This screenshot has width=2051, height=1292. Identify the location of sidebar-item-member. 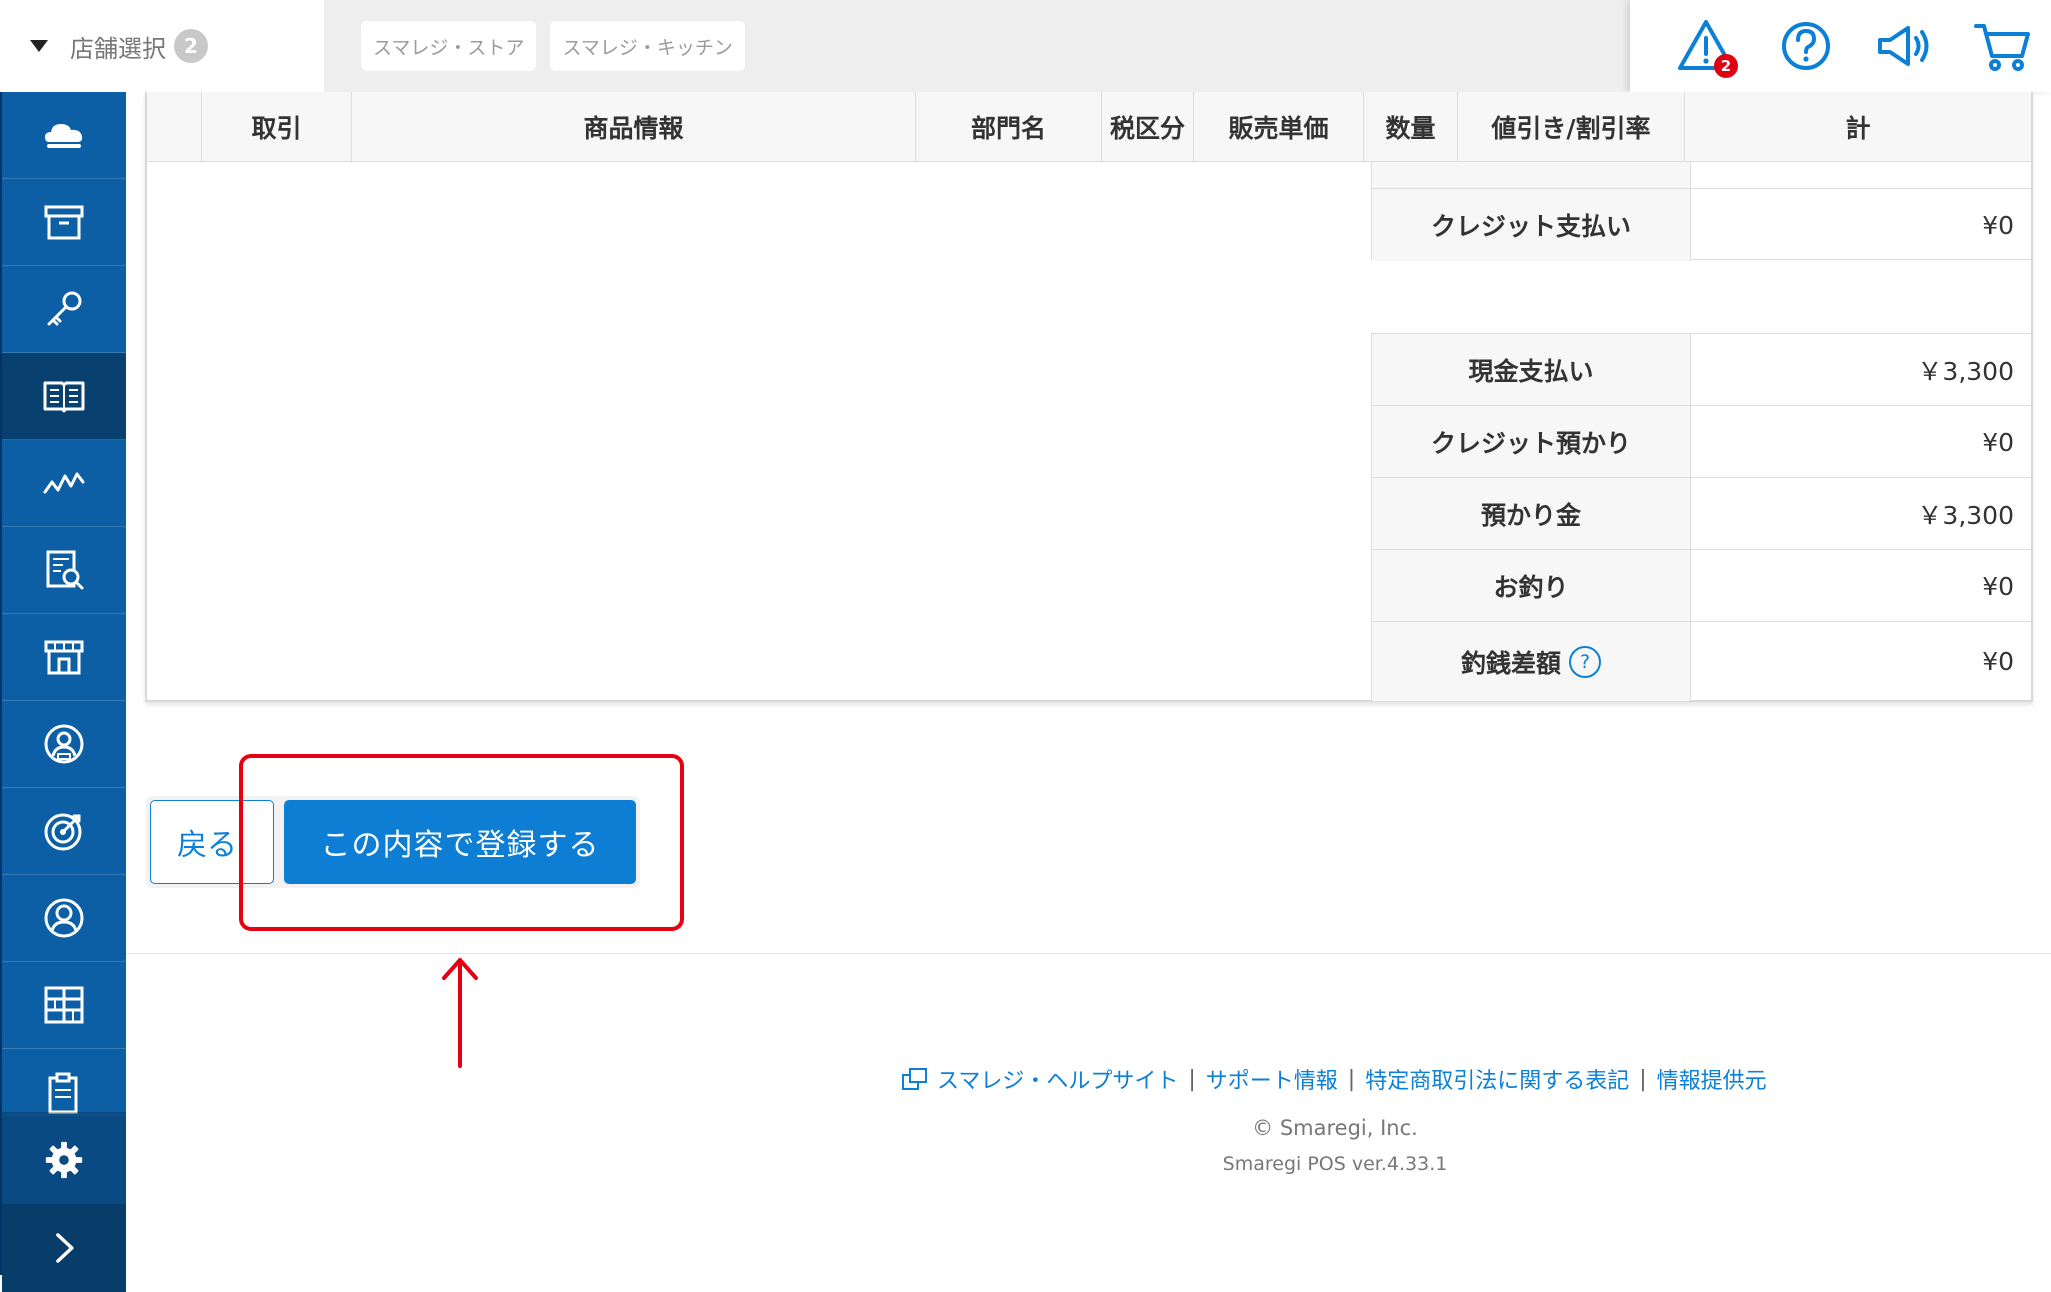
(64, 744).